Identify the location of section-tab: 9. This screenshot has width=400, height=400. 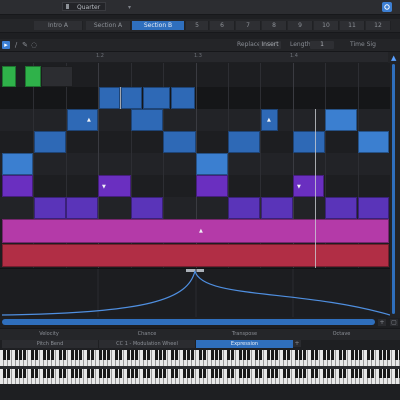
(300, 25).